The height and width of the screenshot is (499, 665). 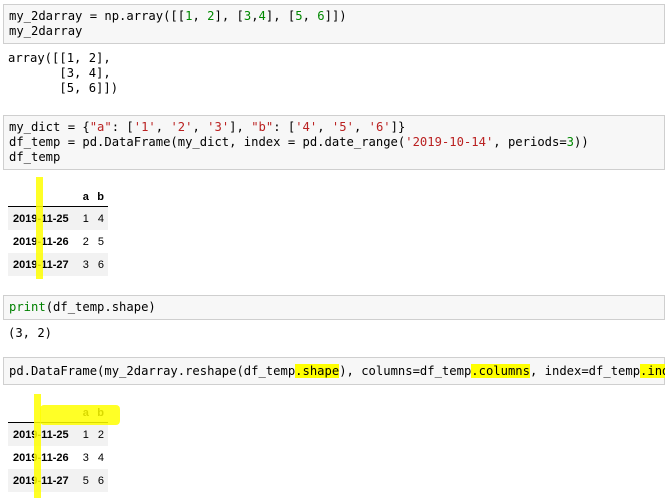 I want to click on code-token: df_temp, so click(x=35, y=157).